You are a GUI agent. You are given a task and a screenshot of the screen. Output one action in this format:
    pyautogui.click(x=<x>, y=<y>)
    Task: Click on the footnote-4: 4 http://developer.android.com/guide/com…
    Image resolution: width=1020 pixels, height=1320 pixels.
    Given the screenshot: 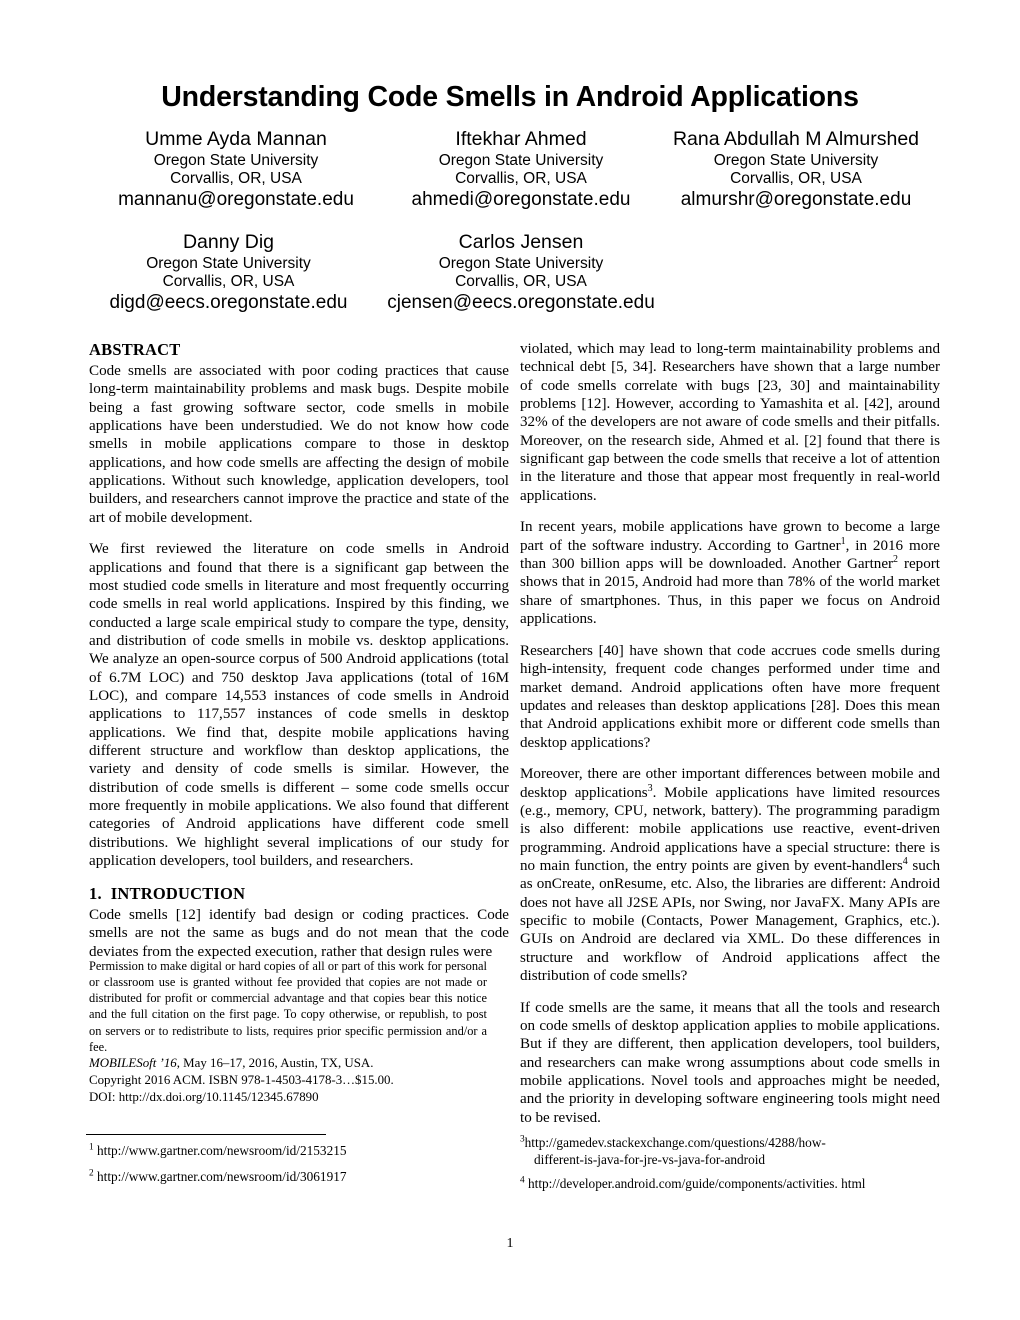 What is the action you would take?
    pyautogui.click(x=735, y=1183)
    